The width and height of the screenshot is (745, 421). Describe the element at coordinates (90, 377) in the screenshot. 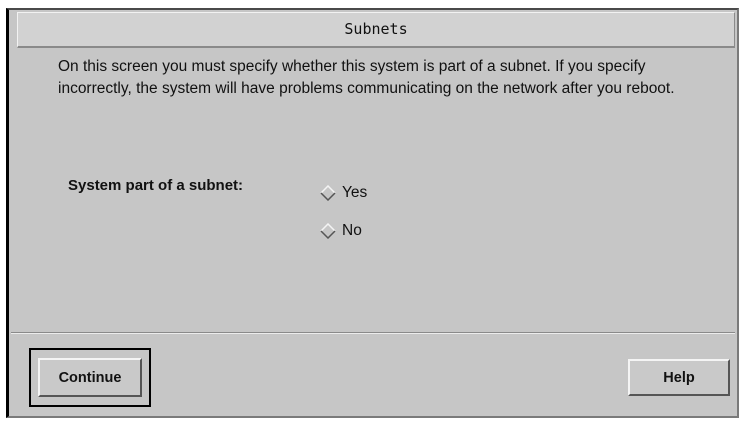

I see `continue-button: Continue` at that location.